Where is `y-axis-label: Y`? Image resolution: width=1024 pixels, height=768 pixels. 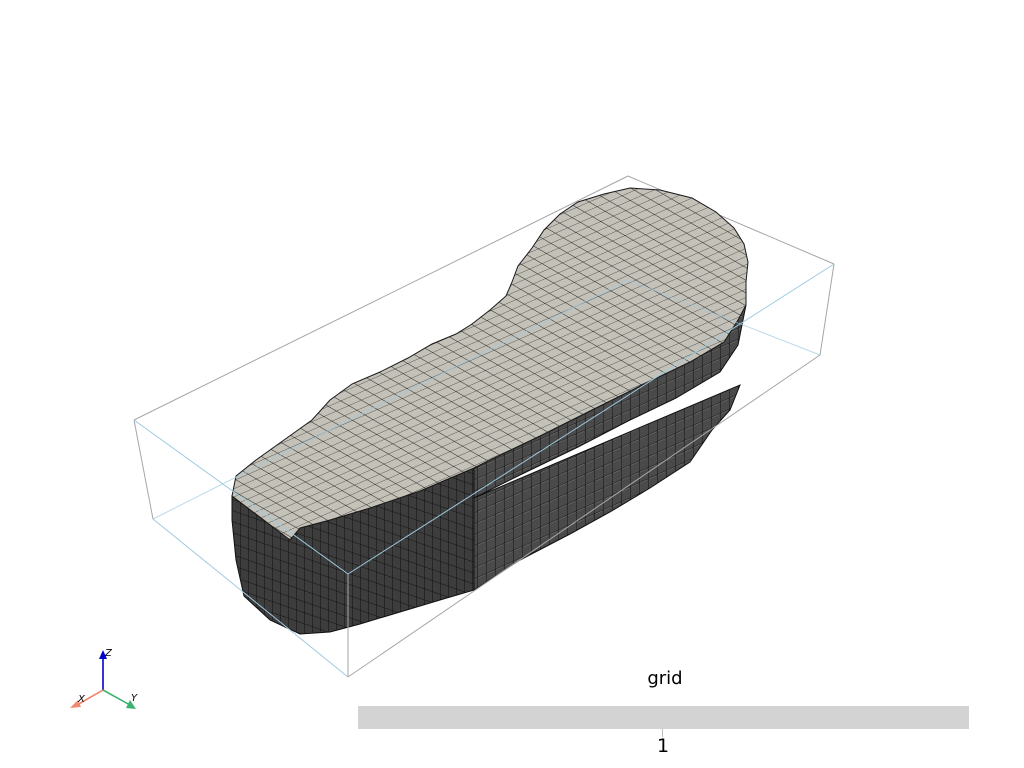
y-axis-label: Y is located at coordinates (134, 698).